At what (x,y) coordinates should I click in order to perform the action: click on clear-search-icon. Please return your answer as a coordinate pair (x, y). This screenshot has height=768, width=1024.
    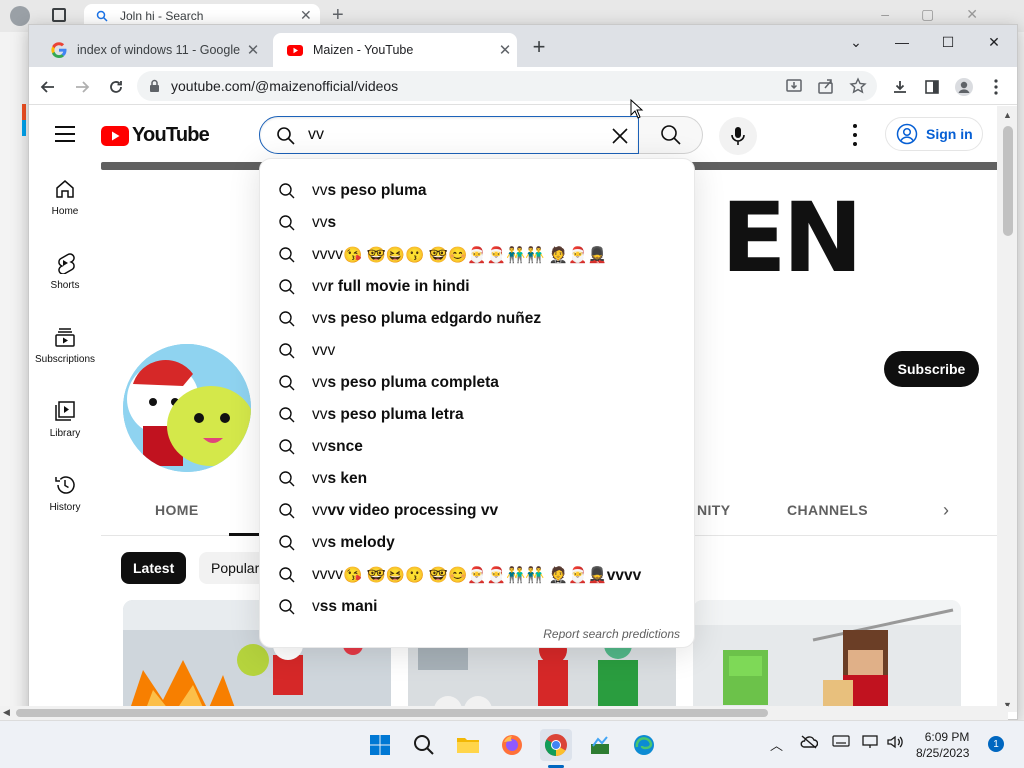
    Looking at the image, I should click on (620, 136).